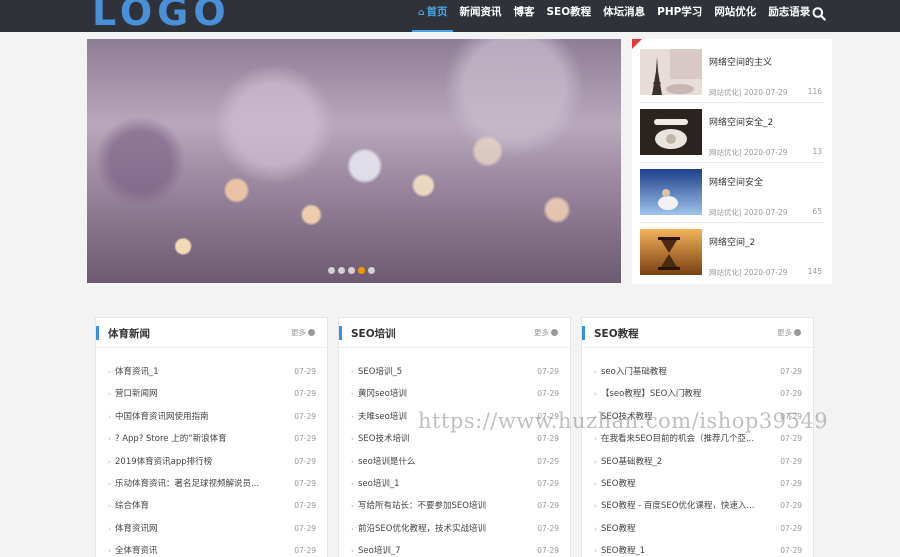 The image size is (900, 557). Describe the element at coordinates (671, 132) in the screenshot. I see `vintage-telephone-image` at that location.